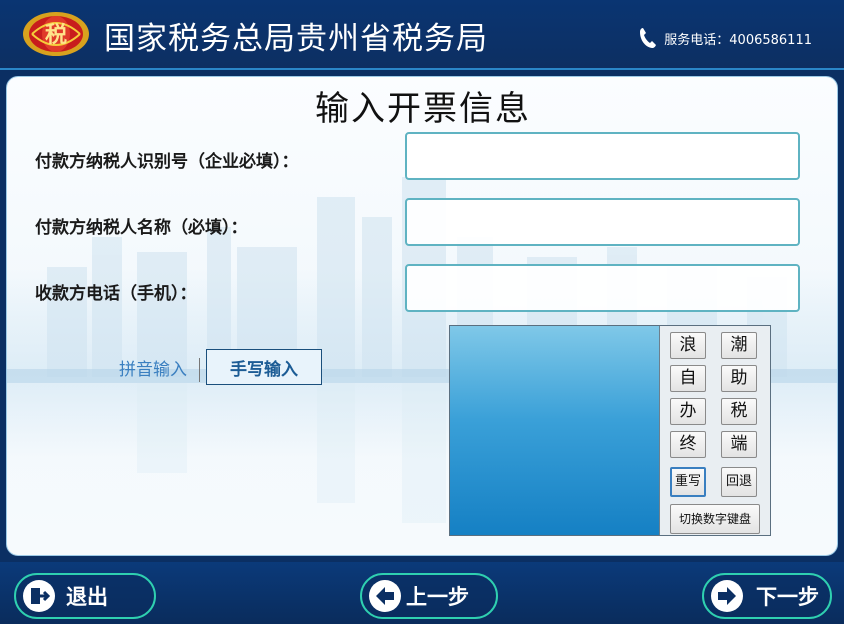 This screenshot has height=624, width=844. Describe the element at coordinates (739, 482) in the screenshot. I see `backspace-button: 回退` at that location.